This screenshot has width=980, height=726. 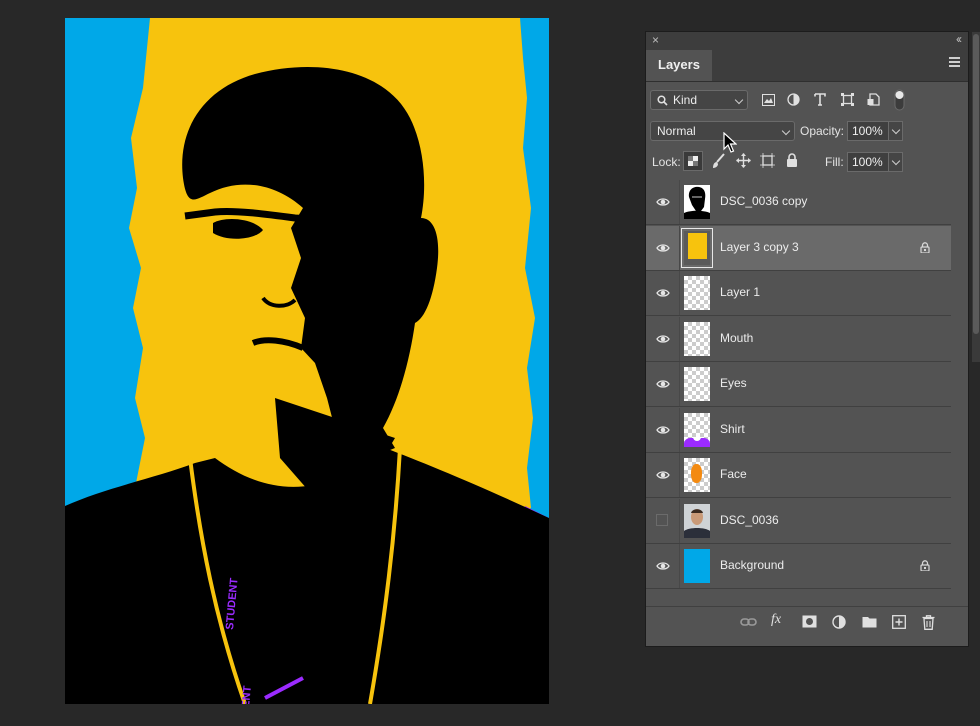 What do you see at coordinates (685, 100) in the screenshot?
I see `filter-kind-label: Kind` at bounding box center [685, 100].